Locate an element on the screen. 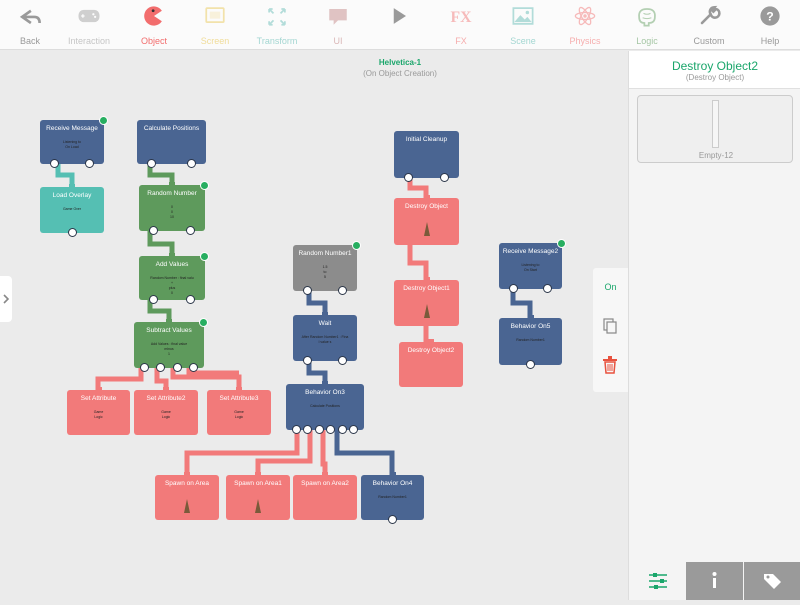 This screenshot has height=605, width=800. connection-wire is located at coordinates (418, 262).